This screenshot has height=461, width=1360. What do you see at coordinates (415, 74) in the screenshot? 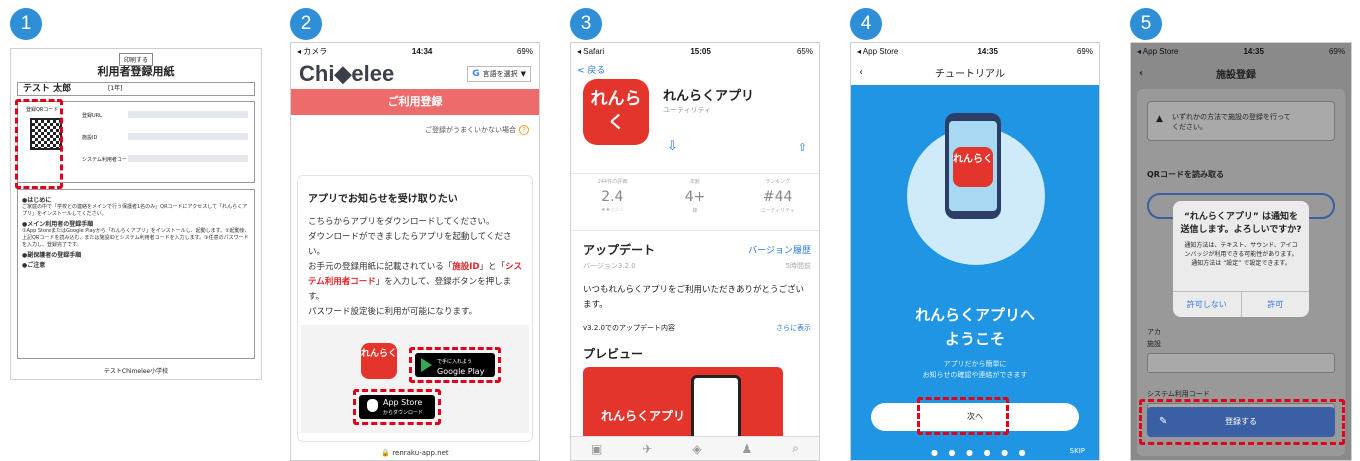
I see `site-header: Chi◆elee G 言語を選択 ▼` at bounding box center [415, 74].